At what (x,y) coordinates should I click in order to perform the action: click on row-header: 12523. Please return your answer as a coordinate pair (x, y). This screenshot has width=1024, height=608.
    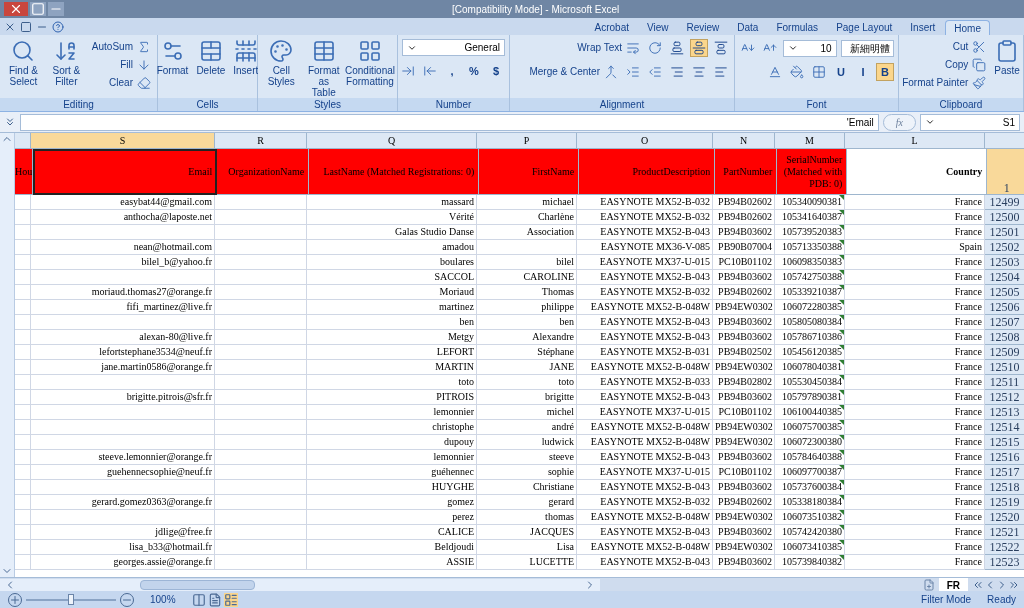
    Looking at the image, I should click on (1004, 562).